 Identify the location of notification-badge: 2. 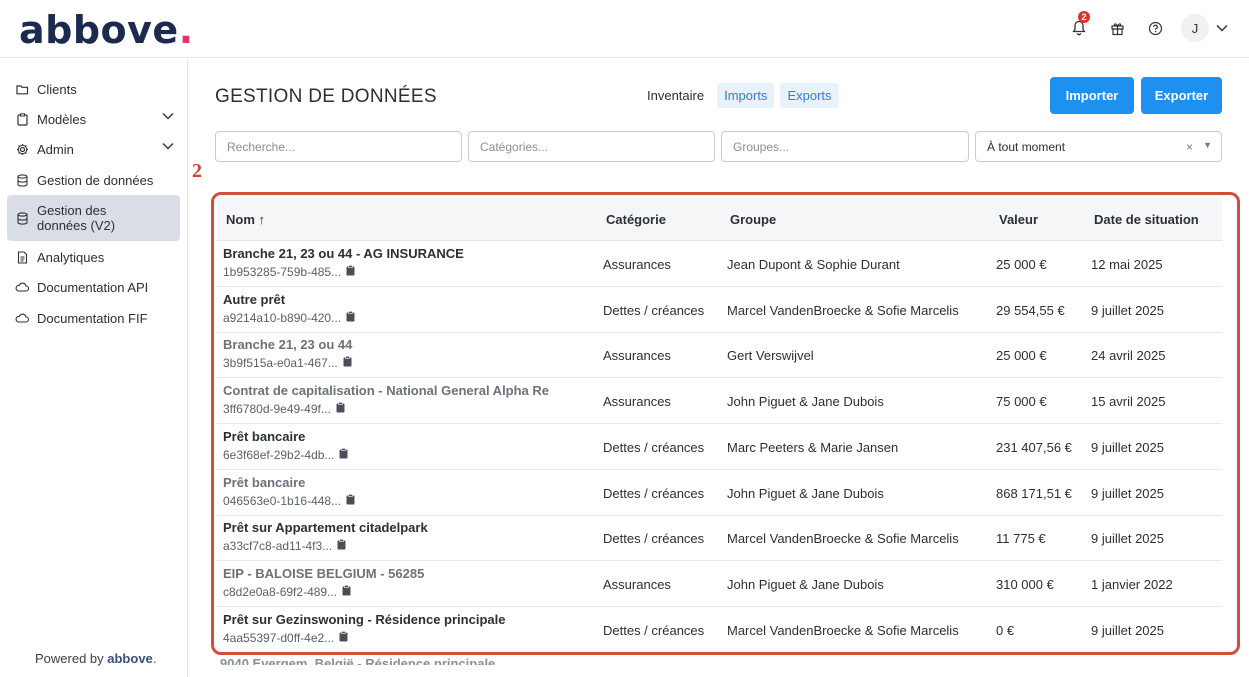
(1084, 17).